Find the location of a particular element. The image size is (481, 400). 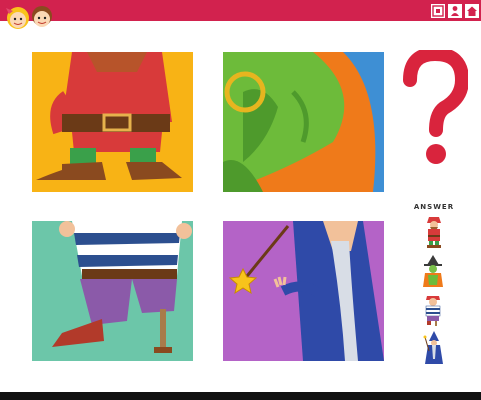

copy-icon is located at coordinates (438, 11).